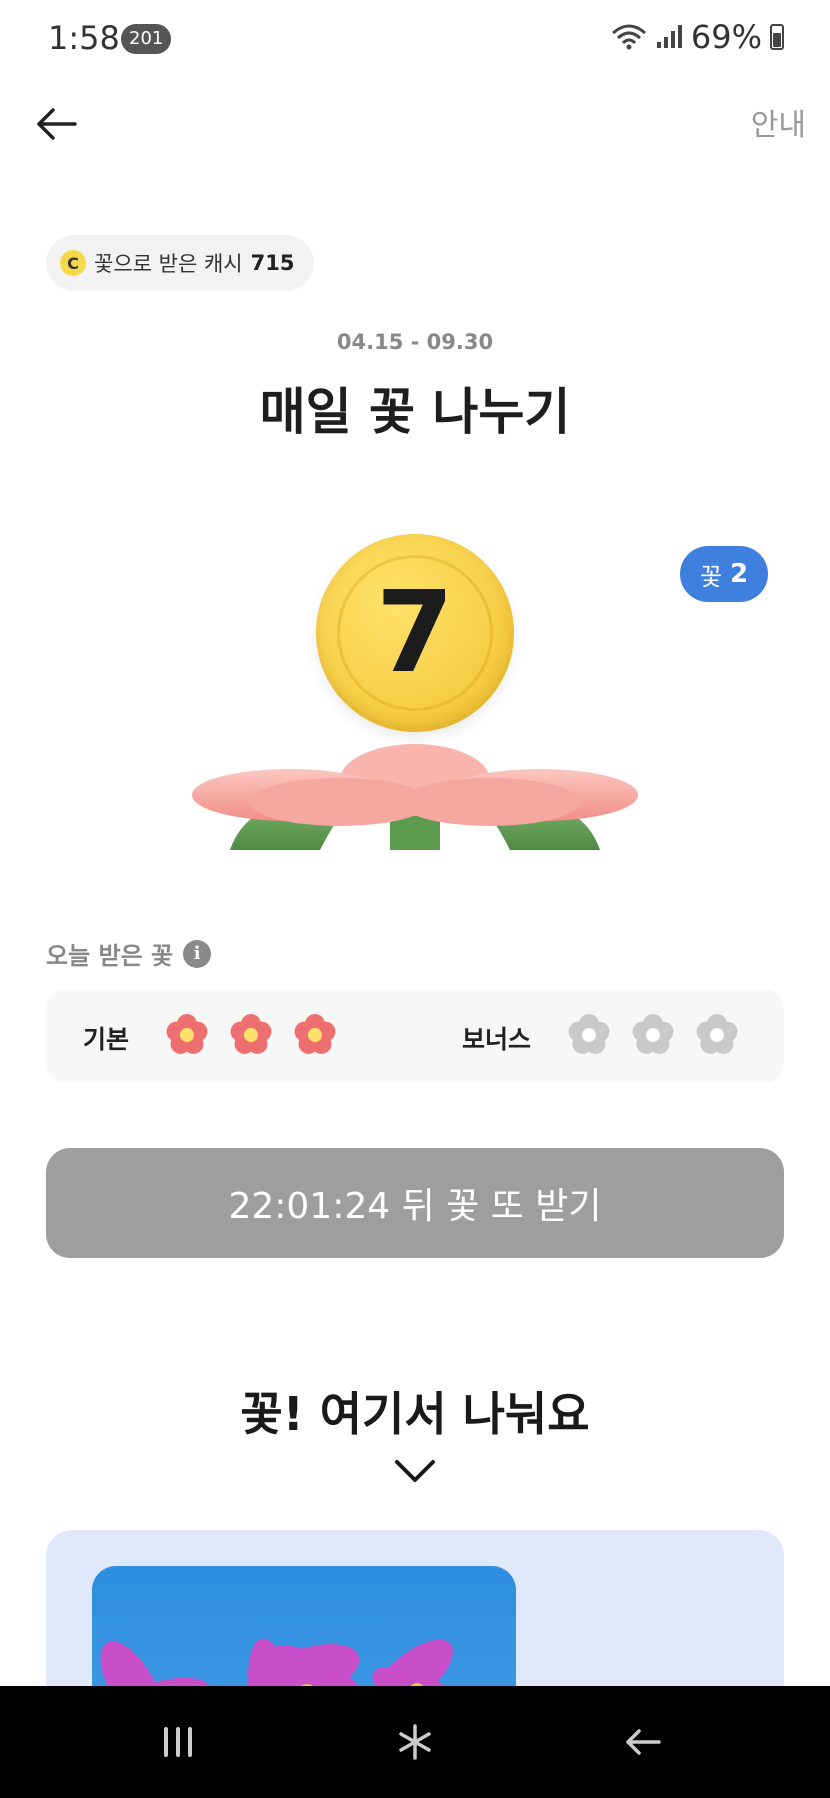  I want to click on today-flowers-heading: 오늘 받은 꽃 i, so click(129, 953).